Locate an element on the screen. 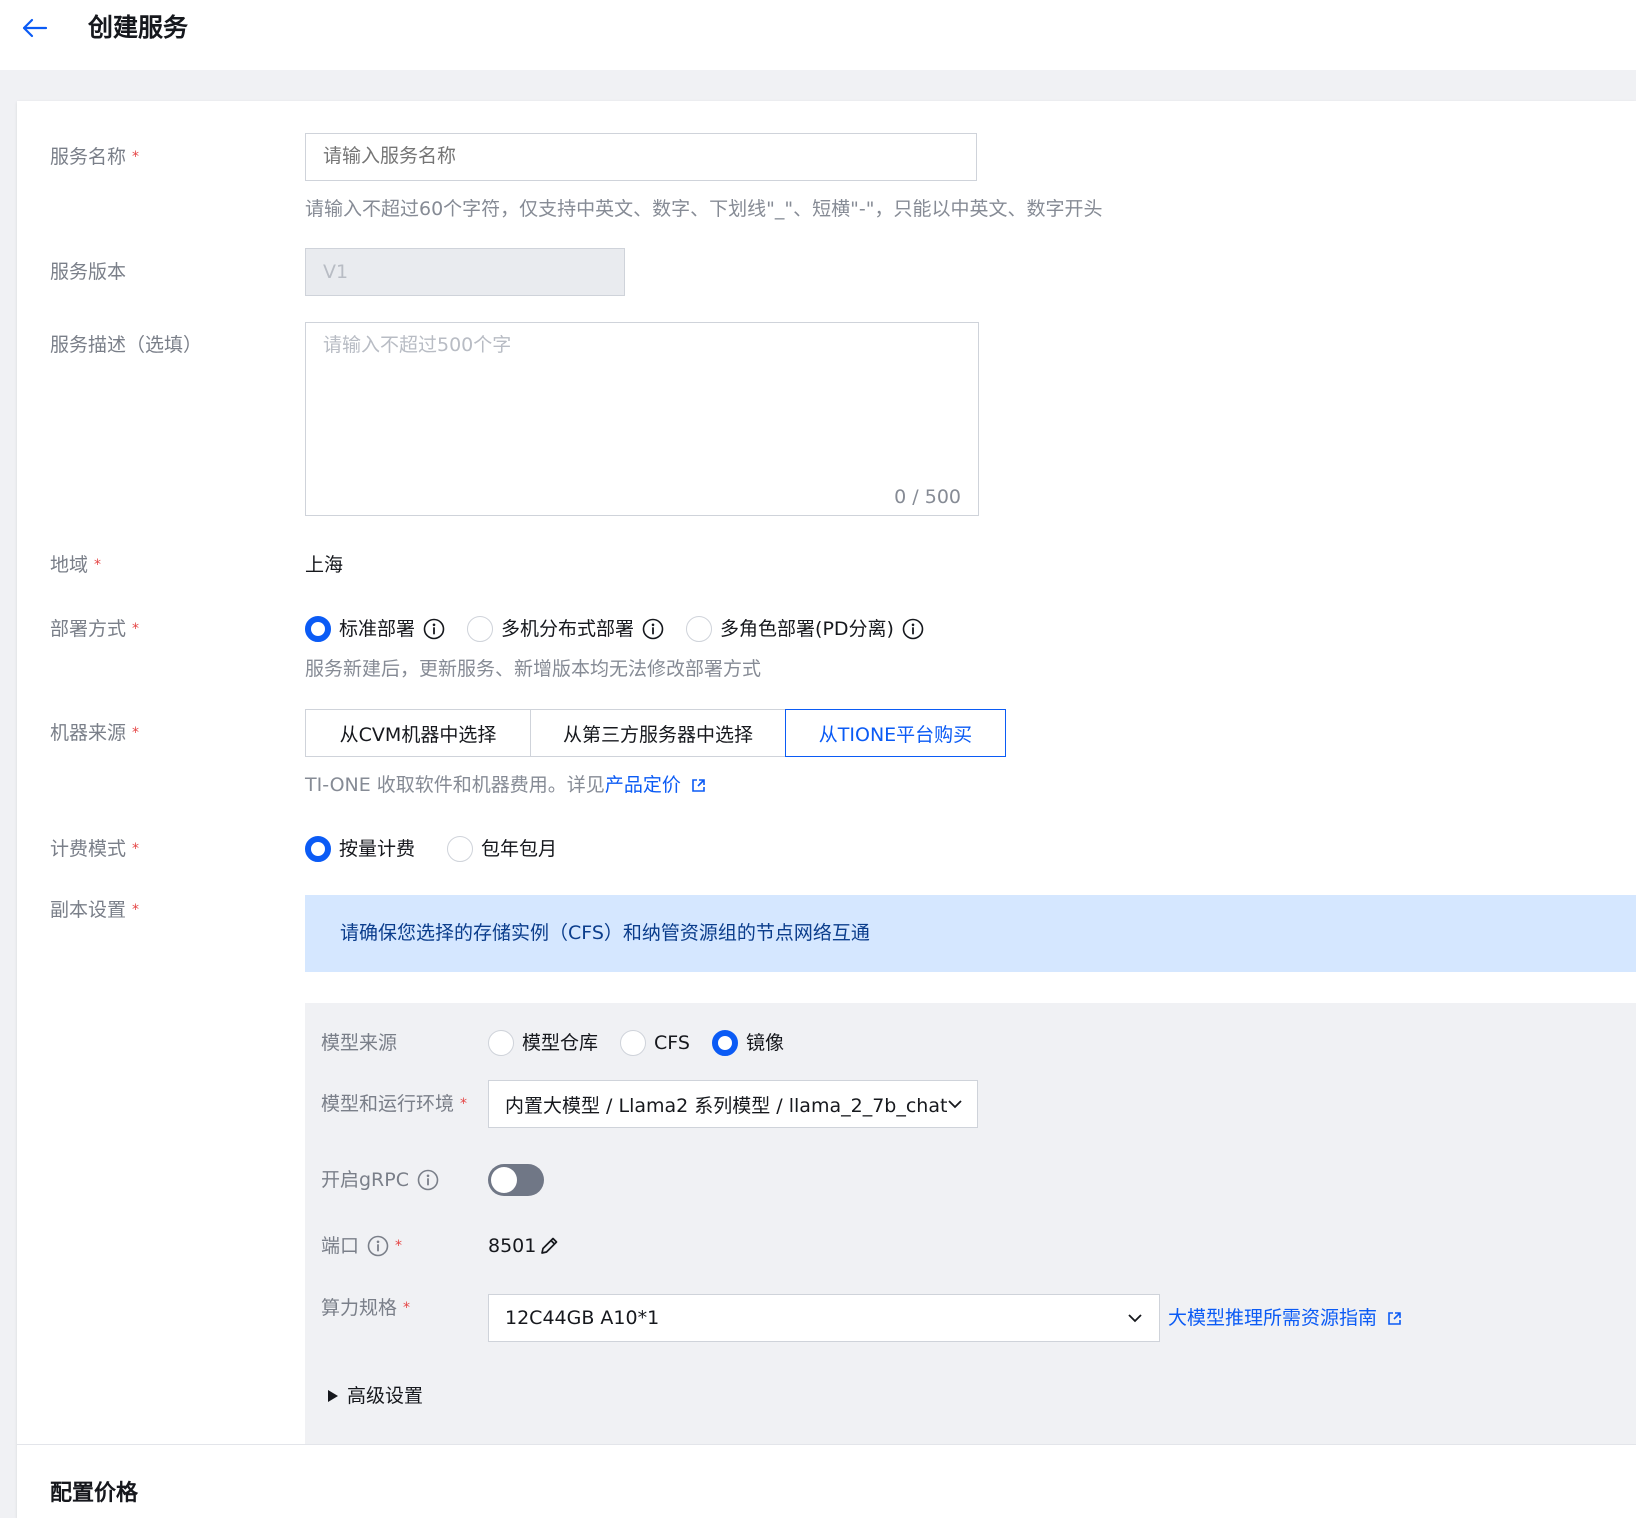 Image resolution: width=1636 pixels, height=1518 pixels. grpc-toggle is located at coordinates (516, 1180).